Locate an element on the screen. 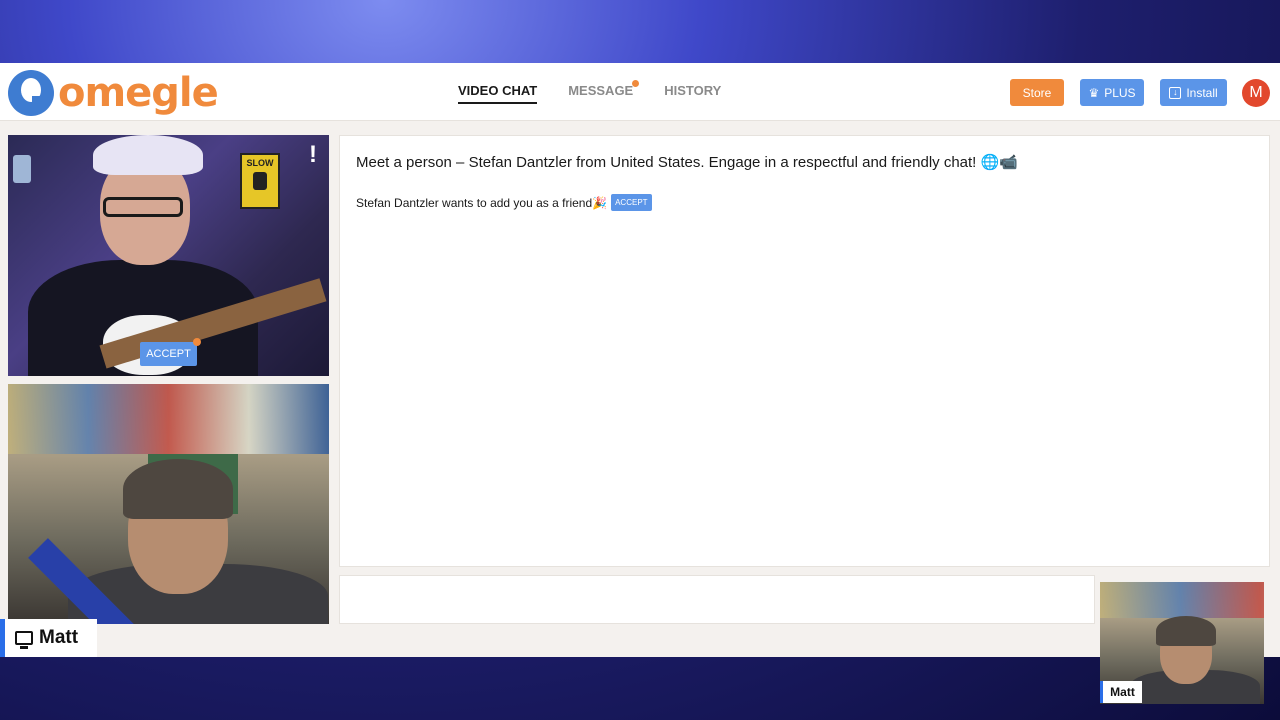 The image size is (1280, 720). friend-accept-button: ACCEPT is located at coordinates (631, 202).